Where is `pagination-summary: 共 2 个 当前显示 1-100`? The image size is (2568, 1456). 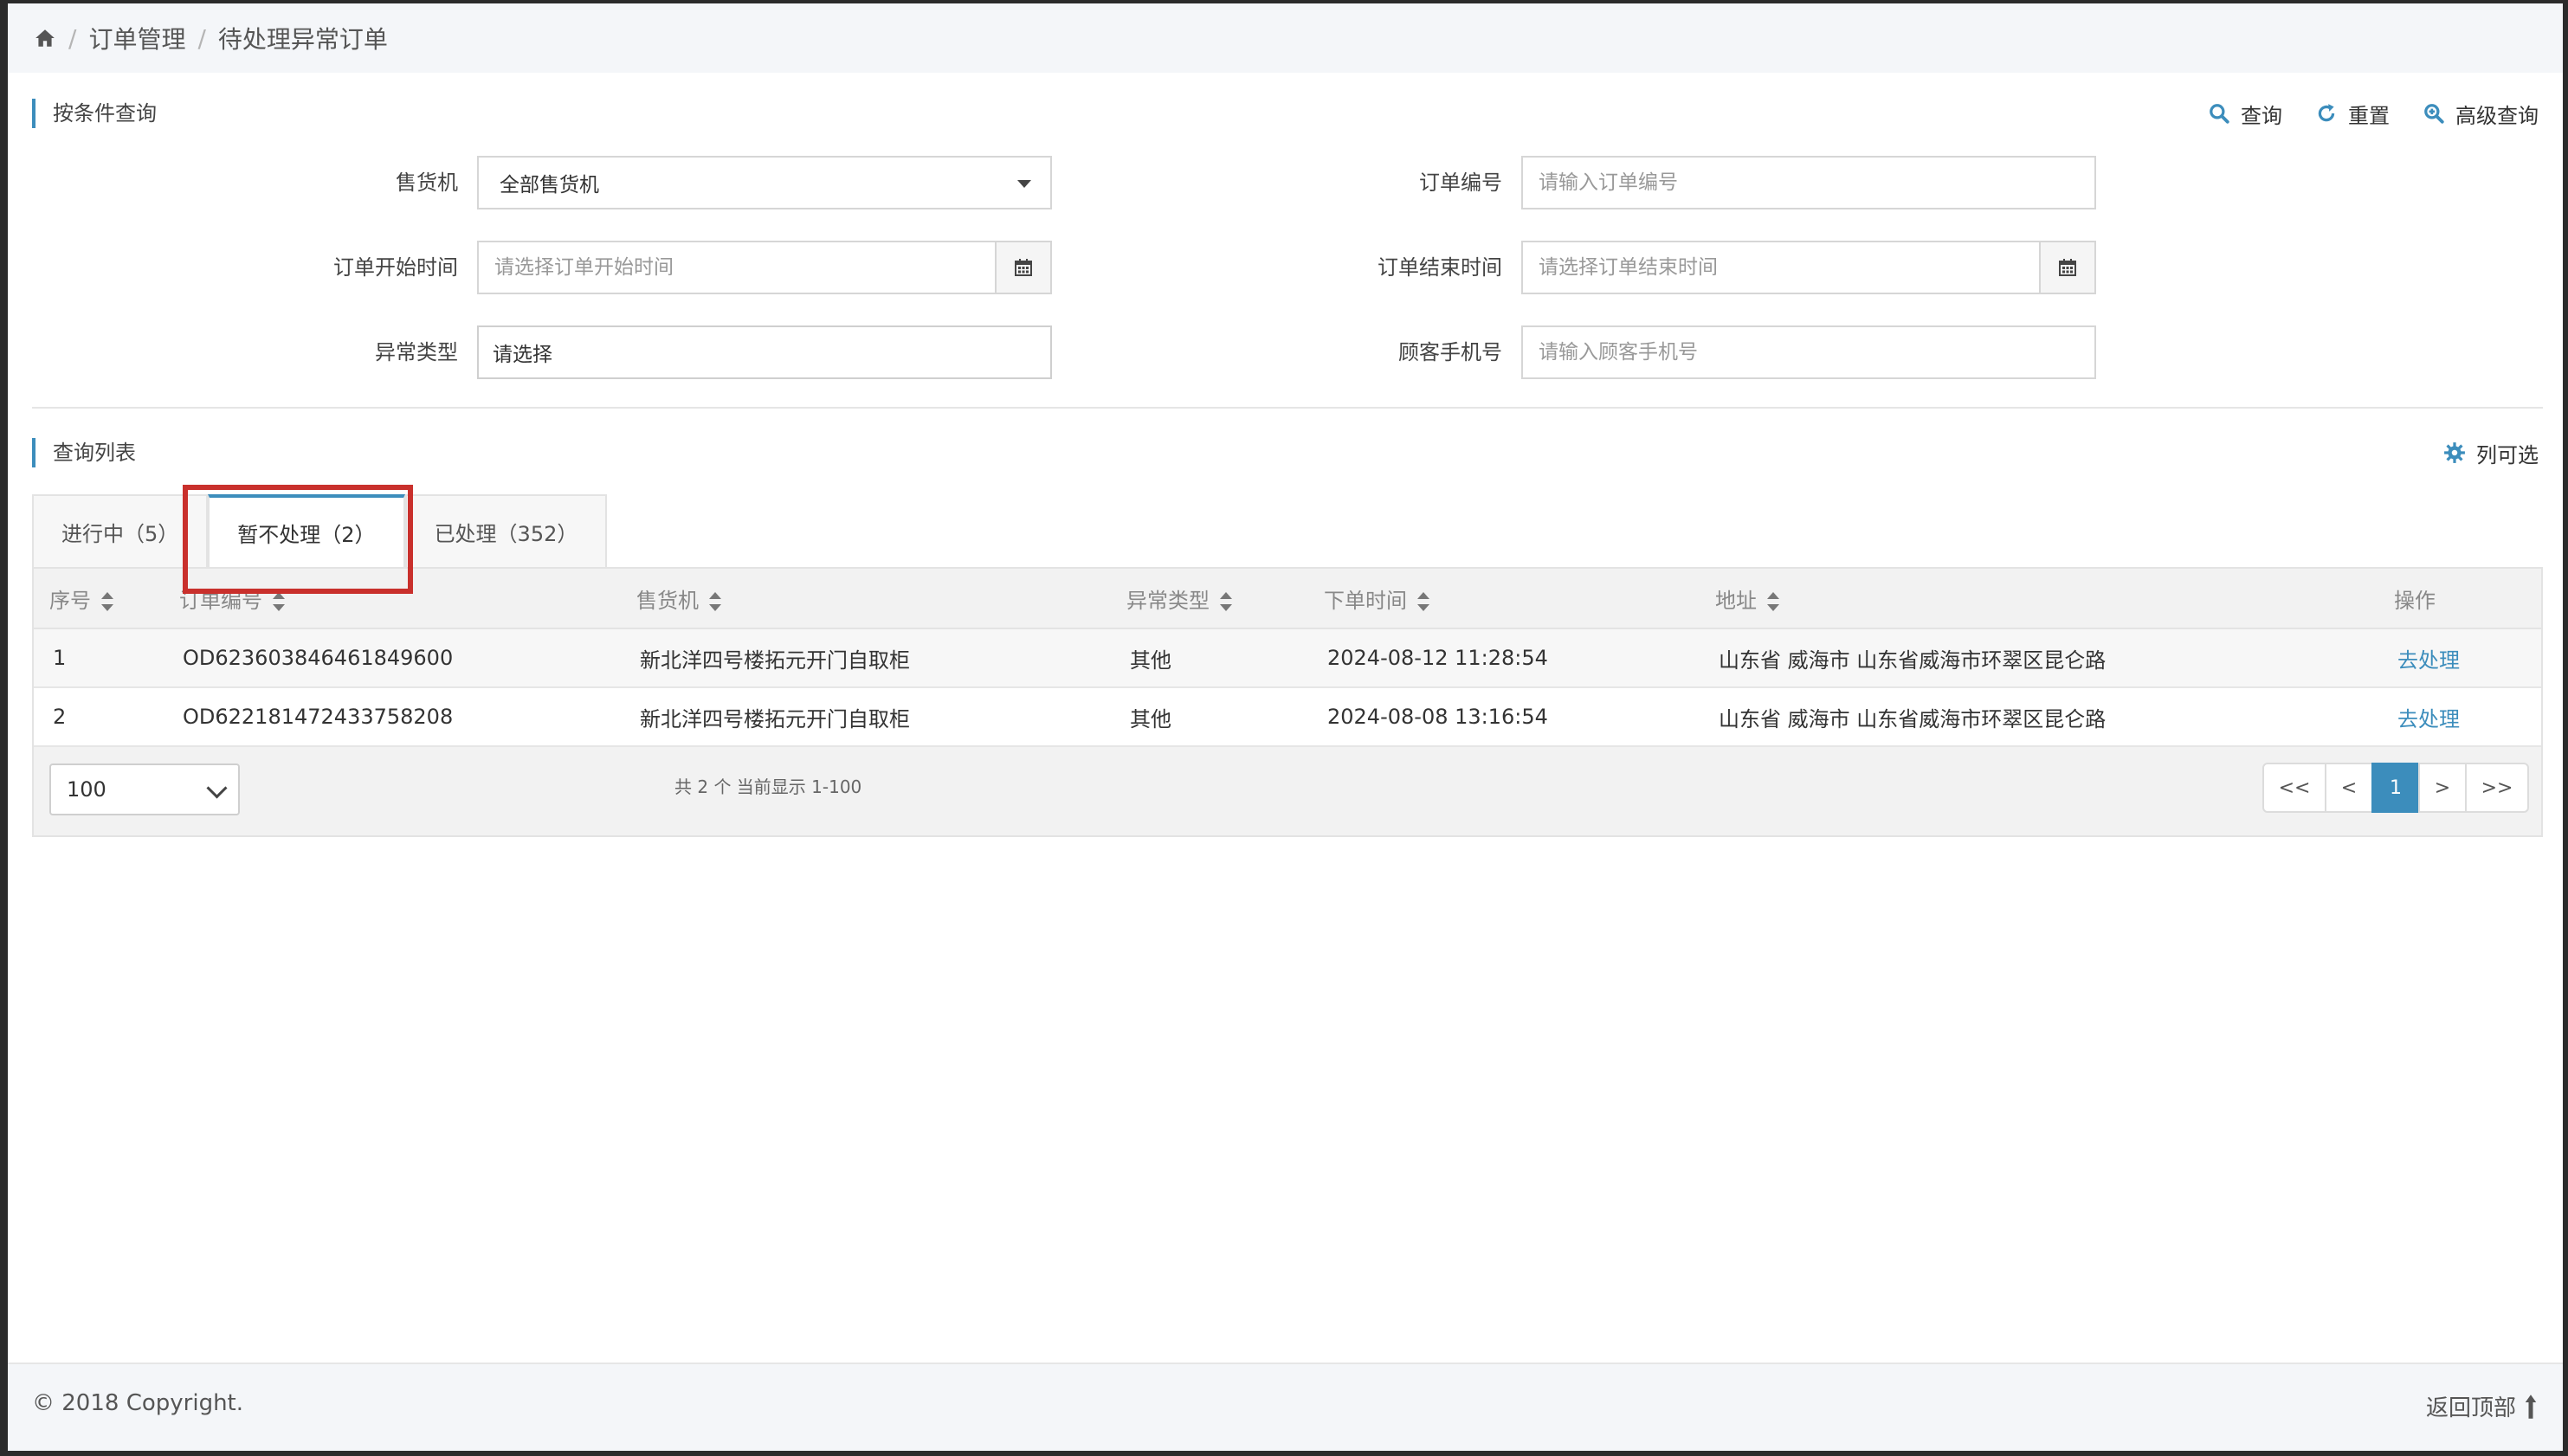
pagination-summary: 共 2 个 当前显示 1-100 is located at coordinates (768, 786).